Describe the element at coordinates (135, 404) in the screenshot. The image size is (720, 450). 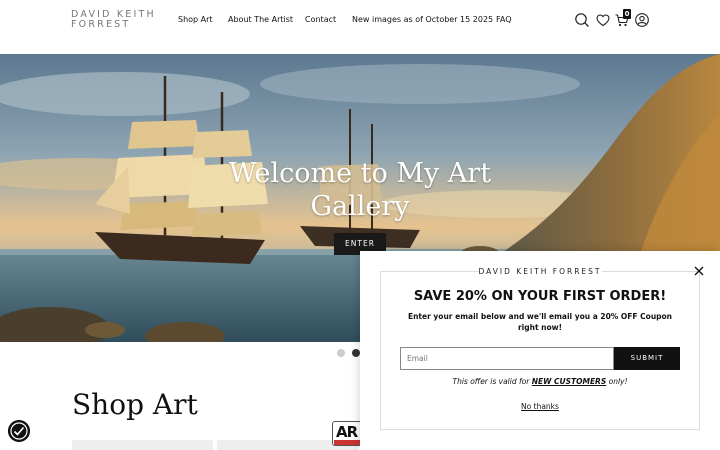
I see `section-title-shop-art: Shop Art` at that location.